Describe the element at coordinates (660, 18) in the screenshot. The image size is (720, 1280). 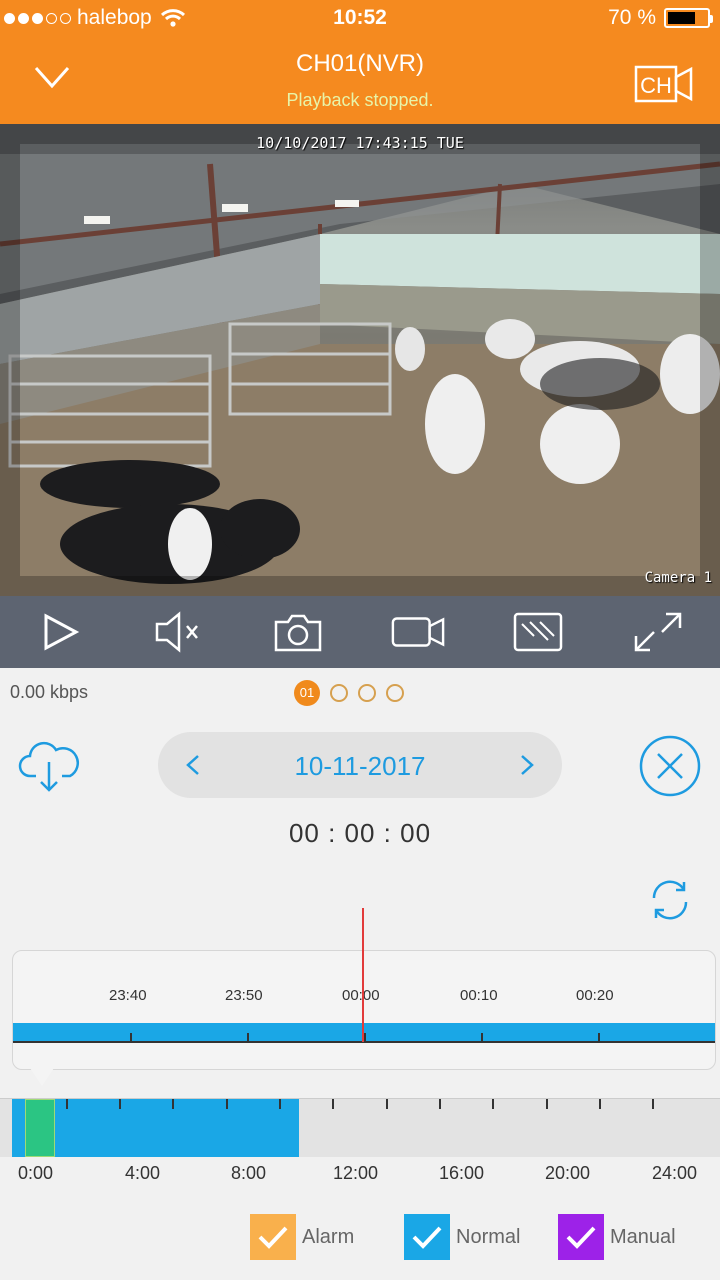
I see `battery-status: 70 %` at that location.